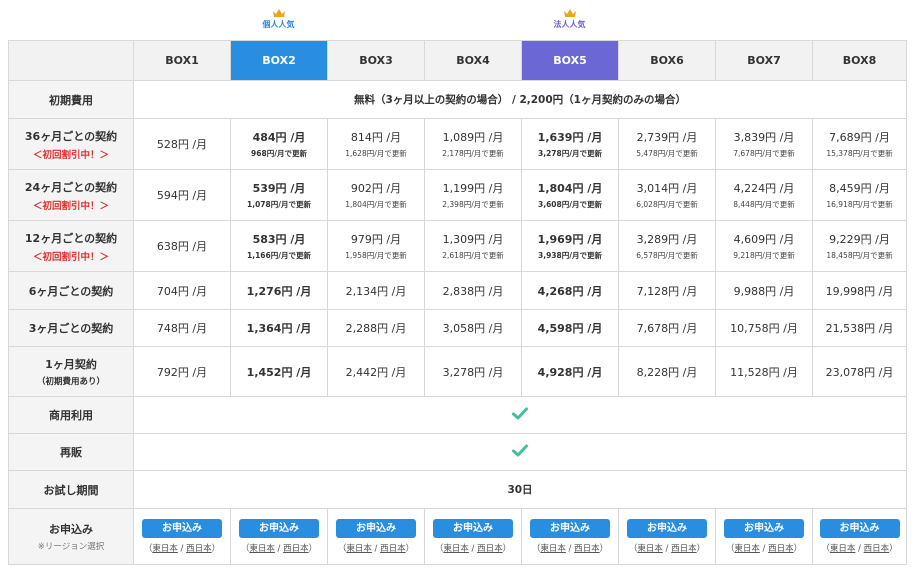 The image size is (915, 575). What do you see at coordinates (859, 246) in the screenshot?
I see `price-cell: 9,229円 /月 18,458円/月で更新` at bounding box center [859, 246].